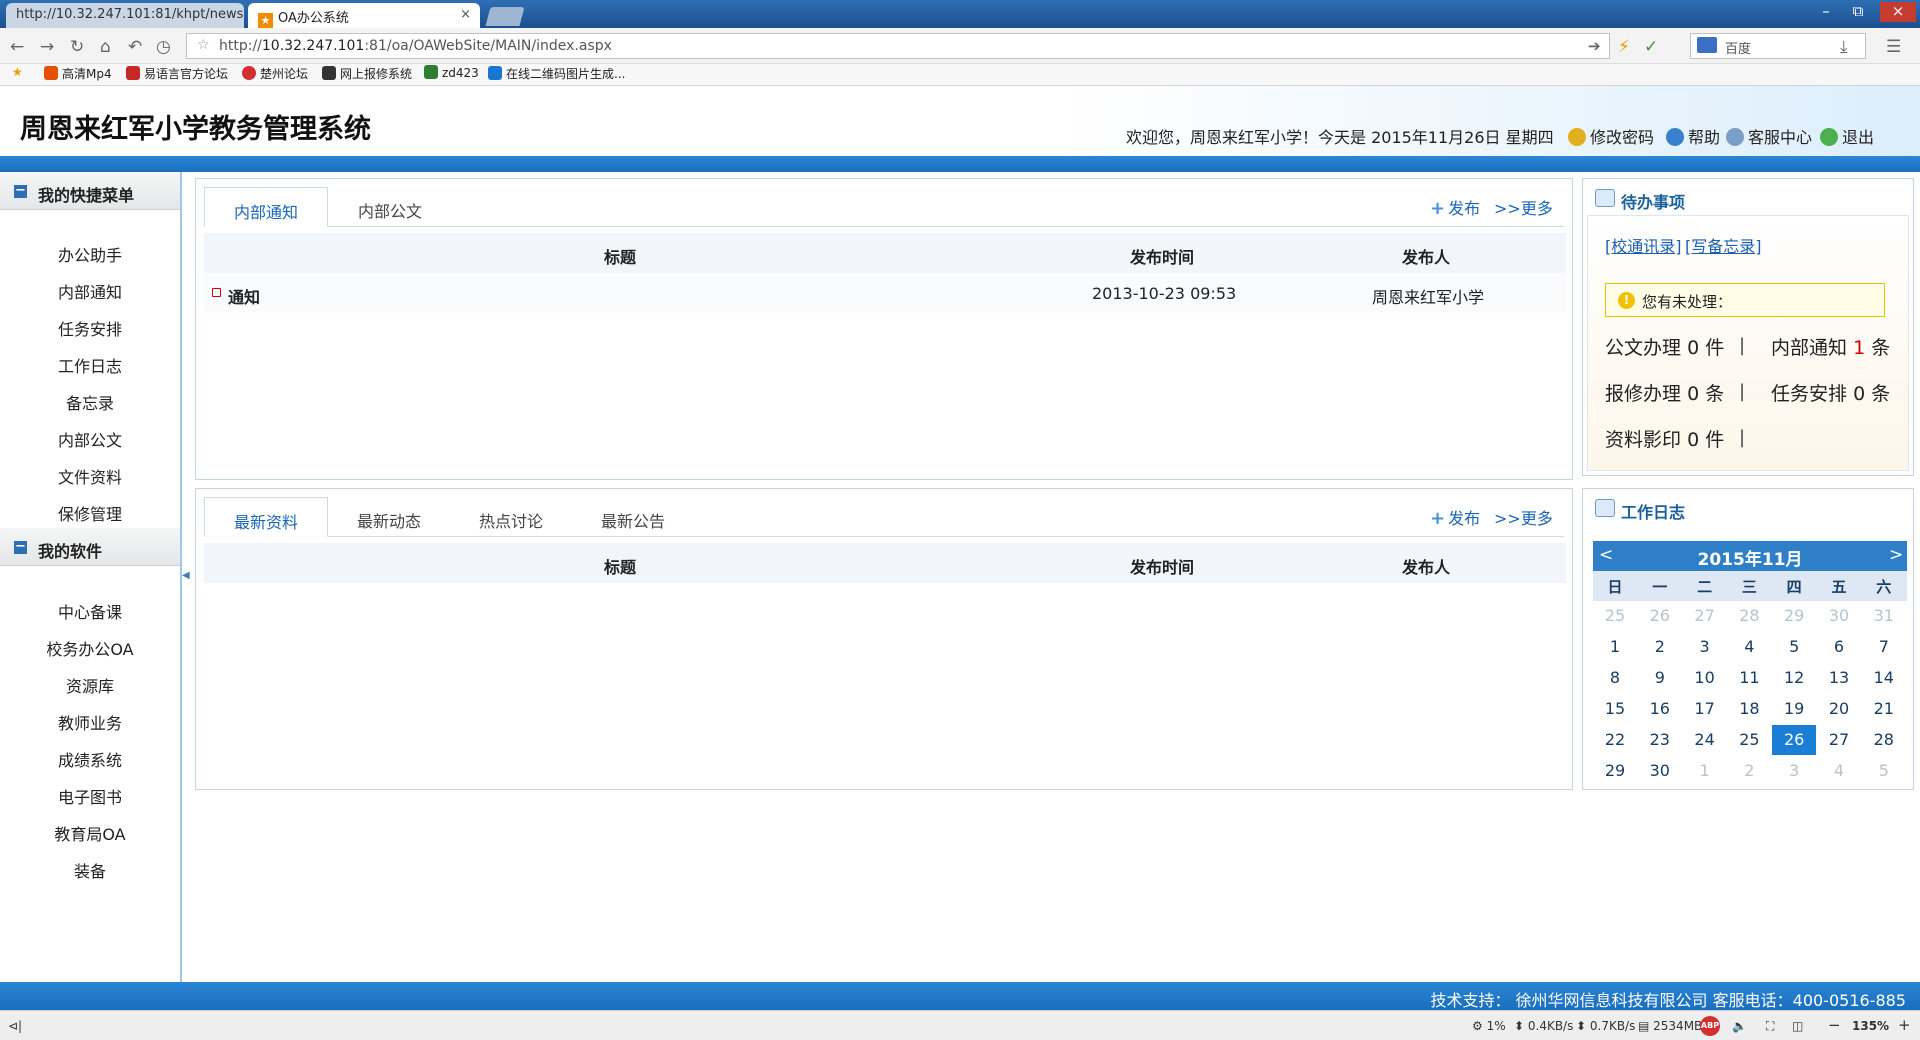  I want to click on software-item: 电子图书, so click(90, 796).